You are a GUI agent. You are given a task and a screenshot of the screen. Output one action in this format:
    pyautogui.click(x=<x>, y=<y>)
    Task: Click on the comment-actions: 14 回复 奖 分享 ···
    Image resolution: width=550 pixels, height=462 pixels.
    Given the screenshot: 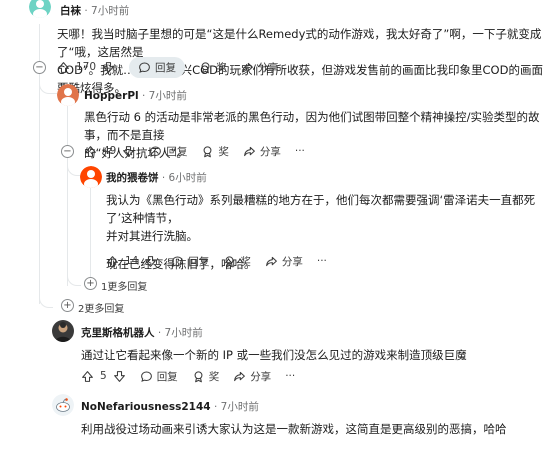 What is the action you would take?
    pyautogui.click(x=223, y=261)
    